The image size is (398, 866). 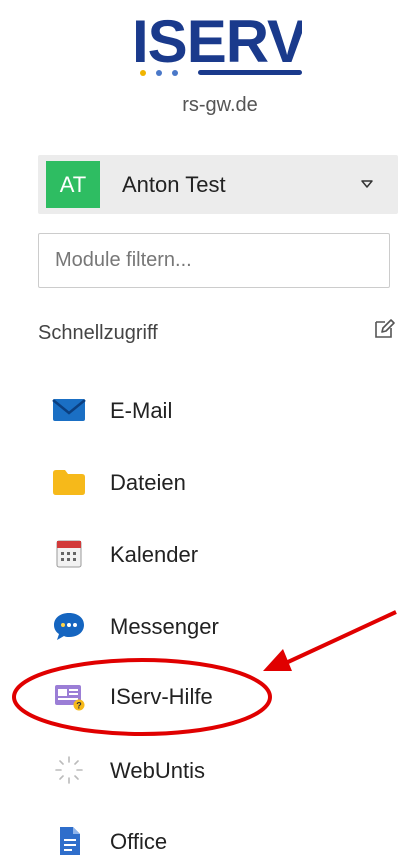 I want to click on user-name: Anton Test, so click(x=174, y=184).